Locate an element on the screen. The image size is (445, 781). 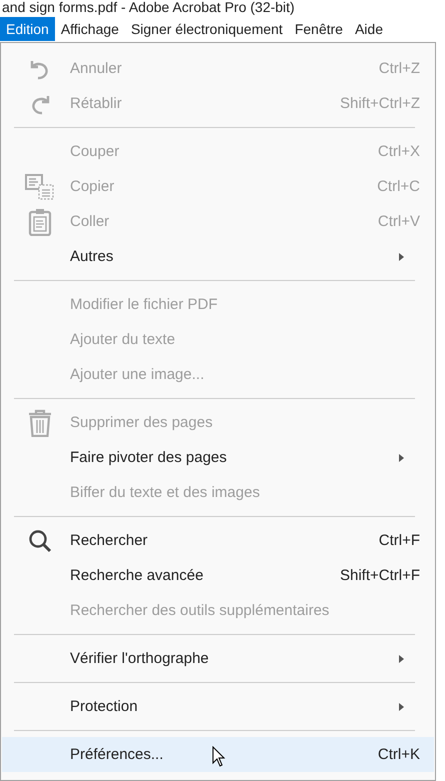
clipboard-icon is located at coordinates (40, 222).